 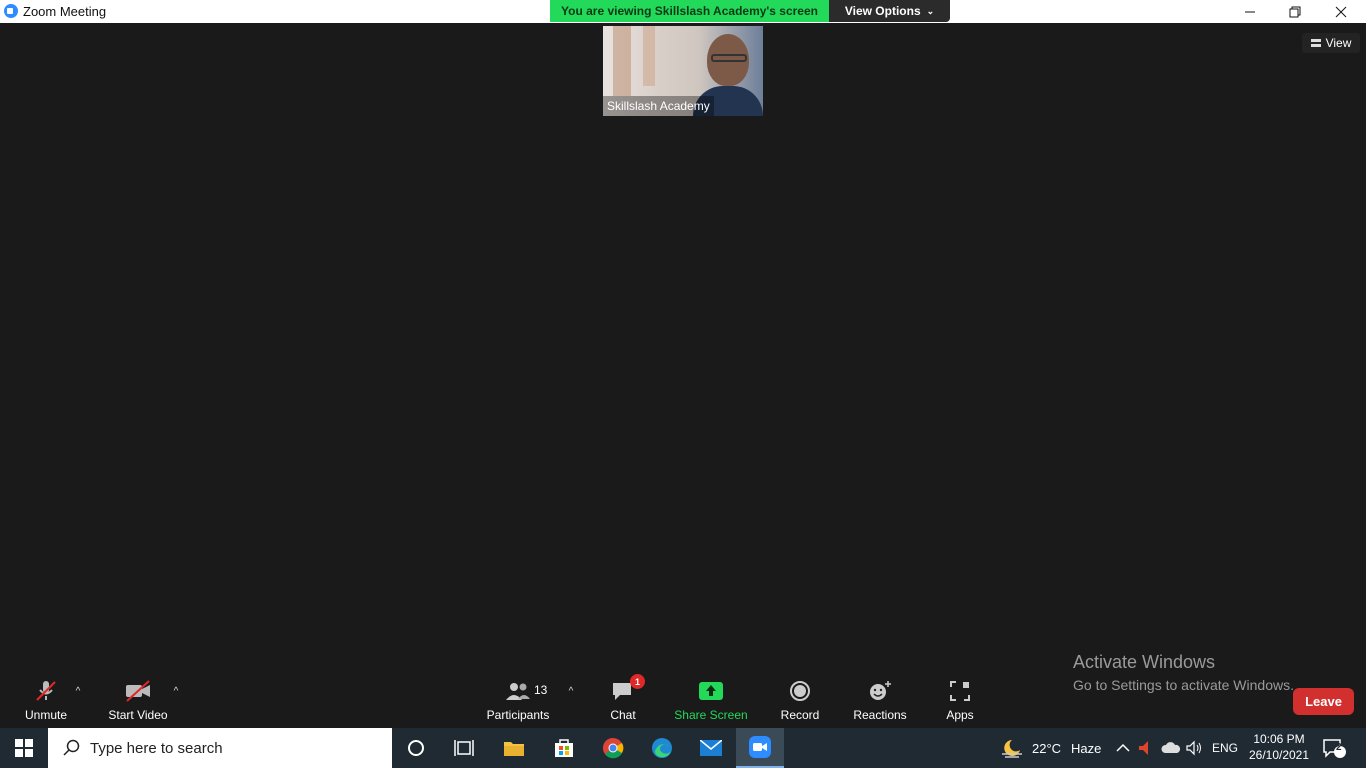 I want to click on weather-temperature: 22°C, so click(x=1047, y=748).